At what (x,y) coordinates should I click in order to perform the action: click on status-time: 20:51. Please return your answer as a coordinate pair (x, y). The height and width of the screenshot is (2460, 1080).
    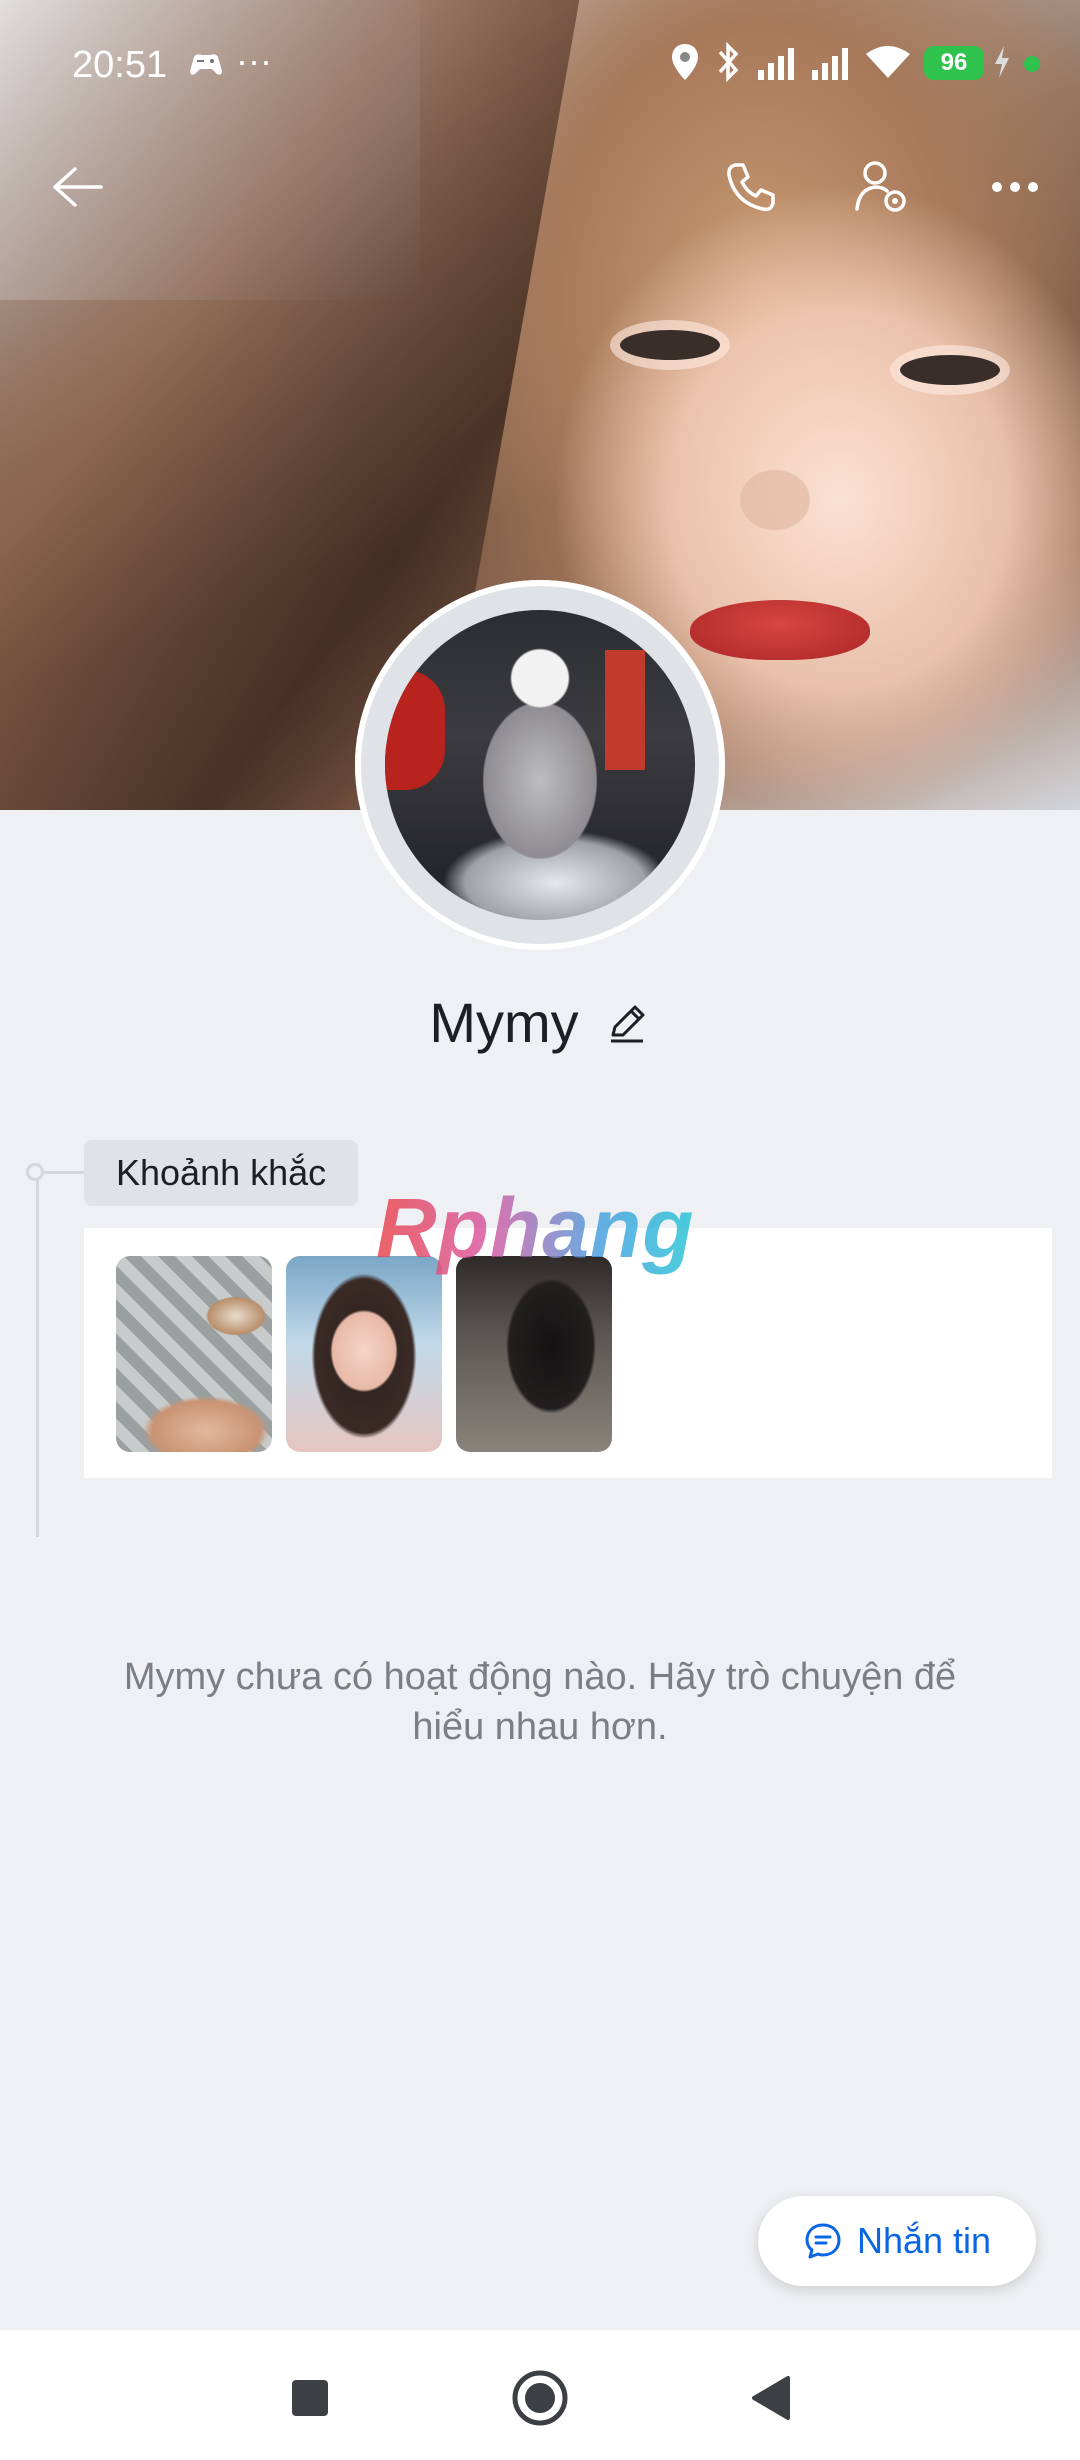
    Looking at the image, I should click on (120, 65).